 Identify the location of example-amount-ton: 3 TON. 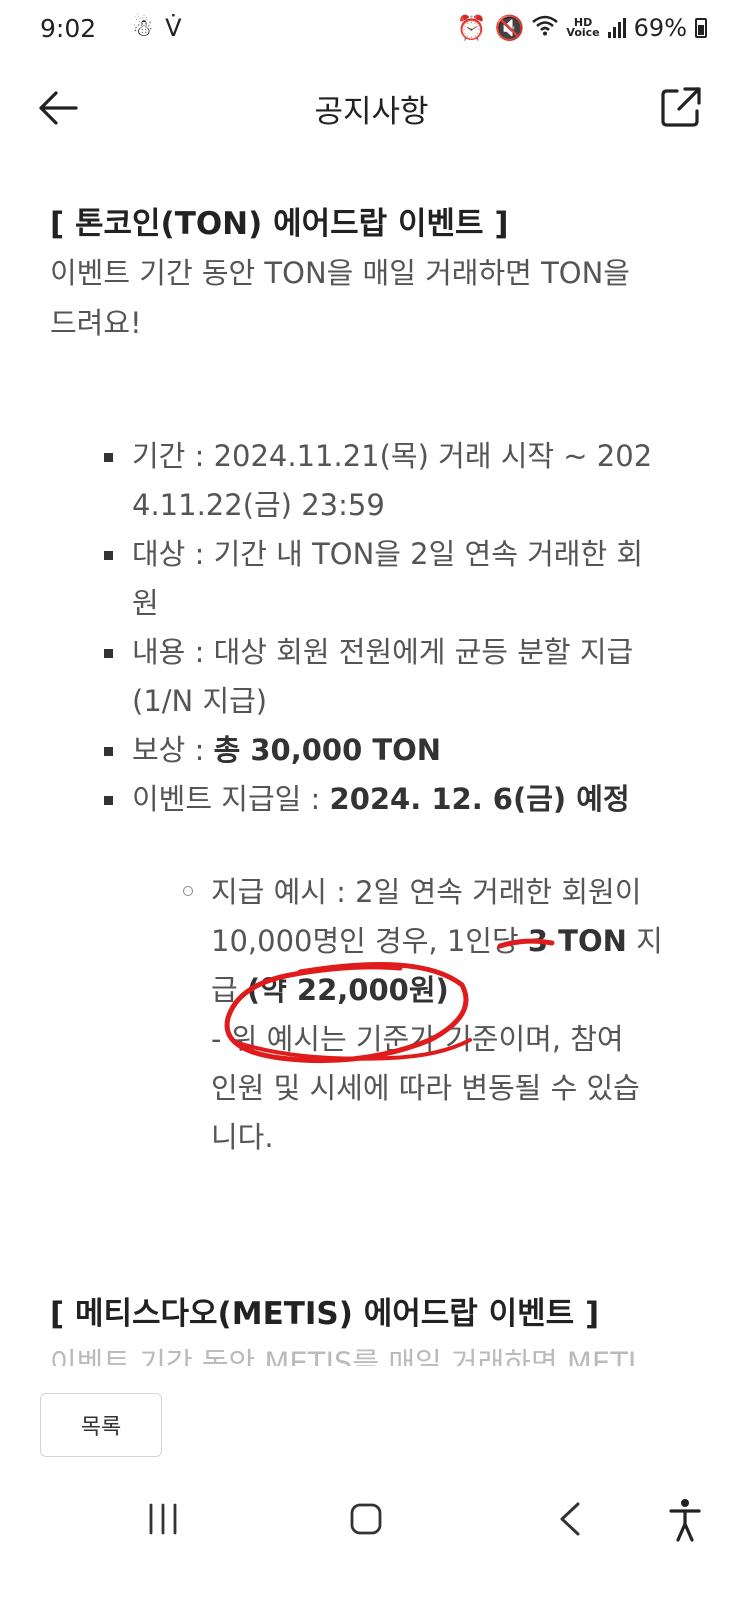
(577, 941).